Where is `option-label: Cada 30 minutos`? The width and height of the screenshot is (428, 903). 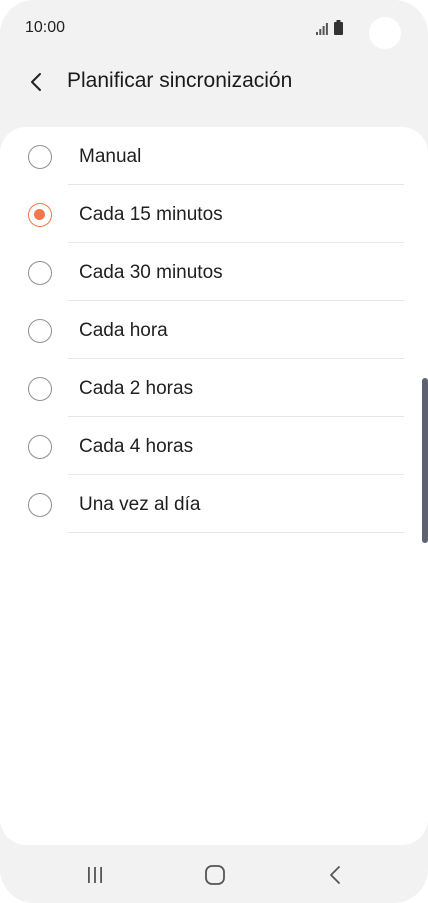
option-label: Cada 30 minutos is located at coordinates (151, 272).